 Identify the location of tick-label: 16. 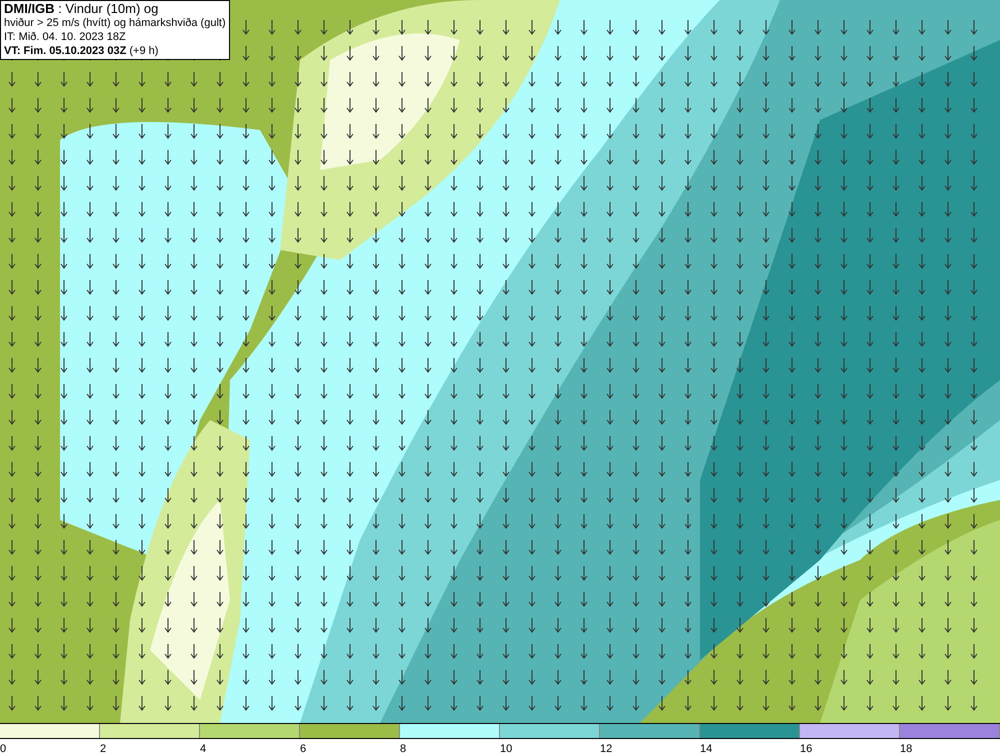
(806, 748).